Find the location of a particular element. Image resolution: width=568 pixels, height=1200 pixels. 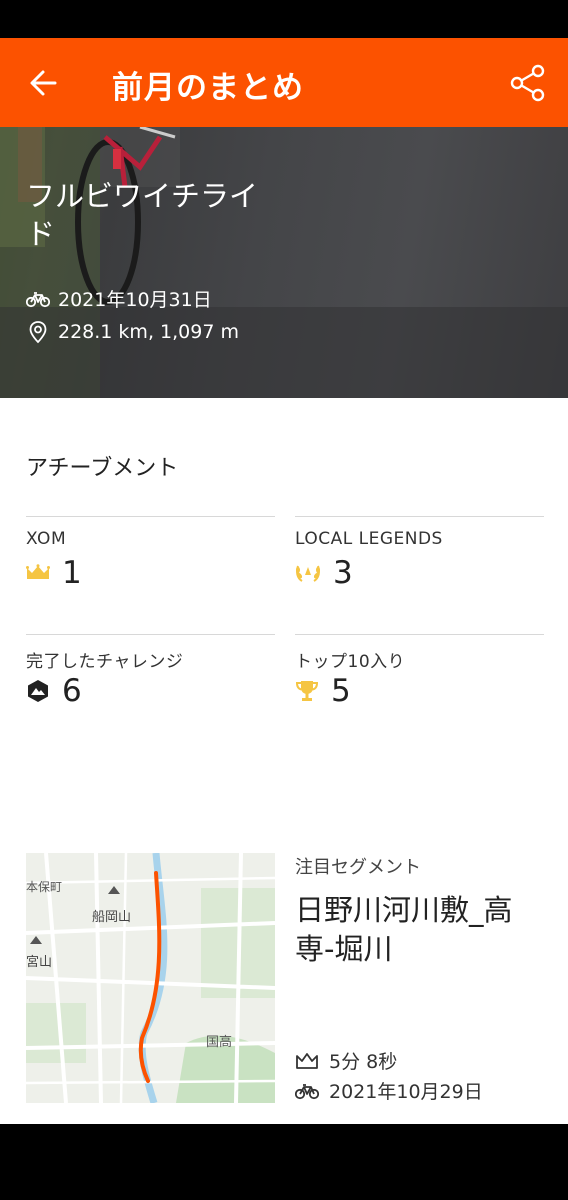

activity-distance-text: 228.1 km, 1,097 m is located at coordinates (148, 332).